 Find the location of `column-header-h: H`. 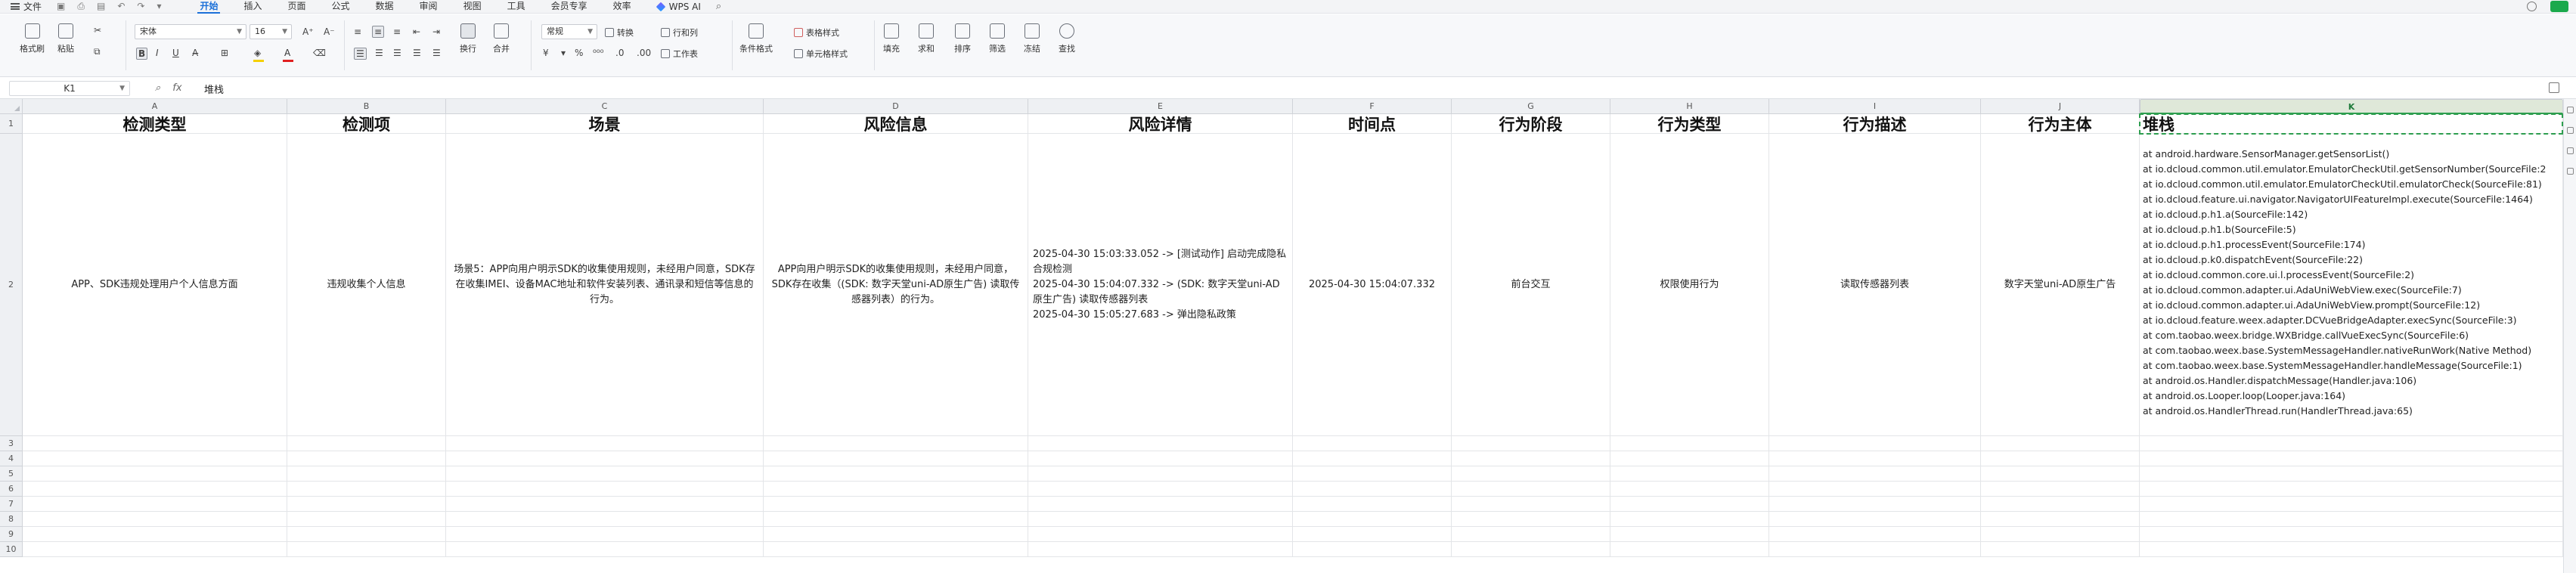

column-header-h: H is located at coordinates (1690, 106).